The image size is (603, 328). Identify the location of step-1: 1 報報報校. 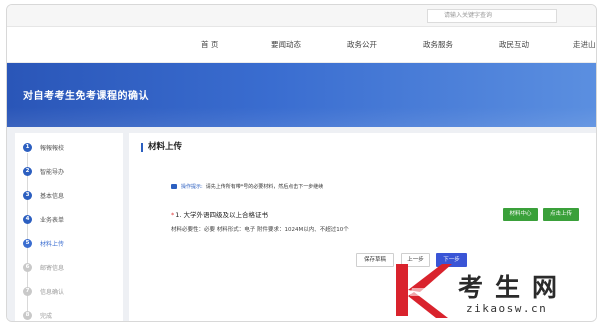
(43, 147).